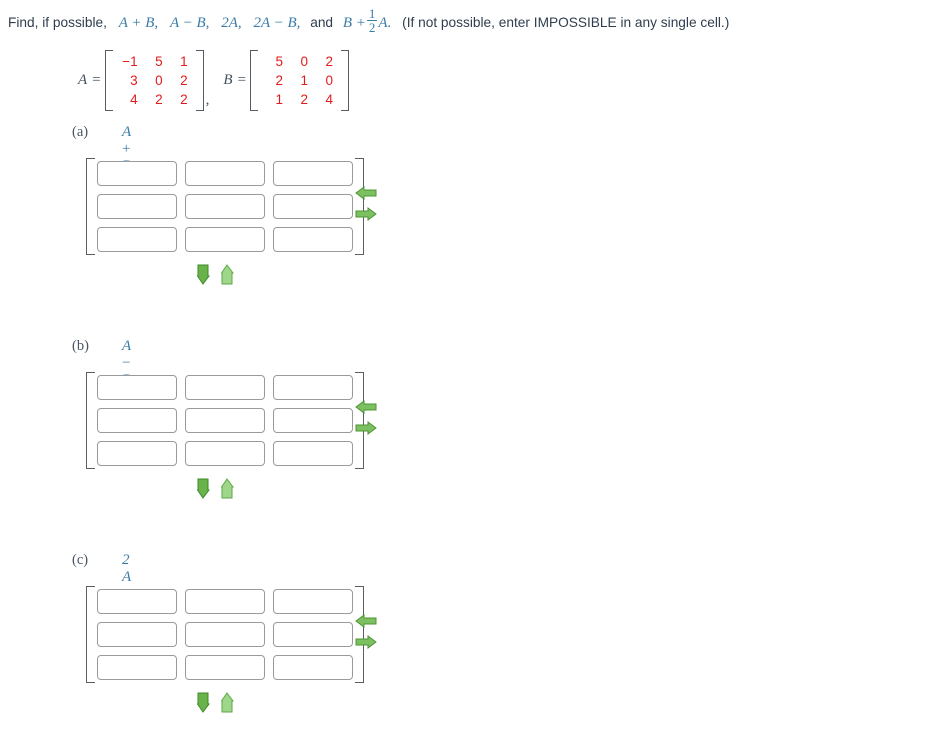  What do you see at coordinates (242, 80) in the screenshot?
I see `matrix-b-equals: =` at bounding box center [242, 80].